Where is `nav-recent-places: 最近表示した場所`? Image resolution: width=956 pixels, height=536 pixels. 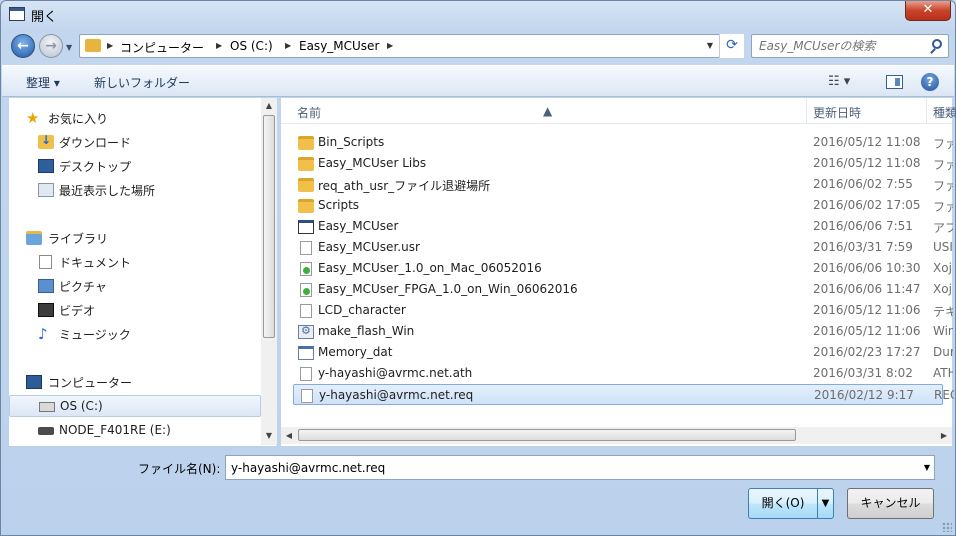 nav-recent-places: 最近表示した場所 is located at coordinates (135, 190).